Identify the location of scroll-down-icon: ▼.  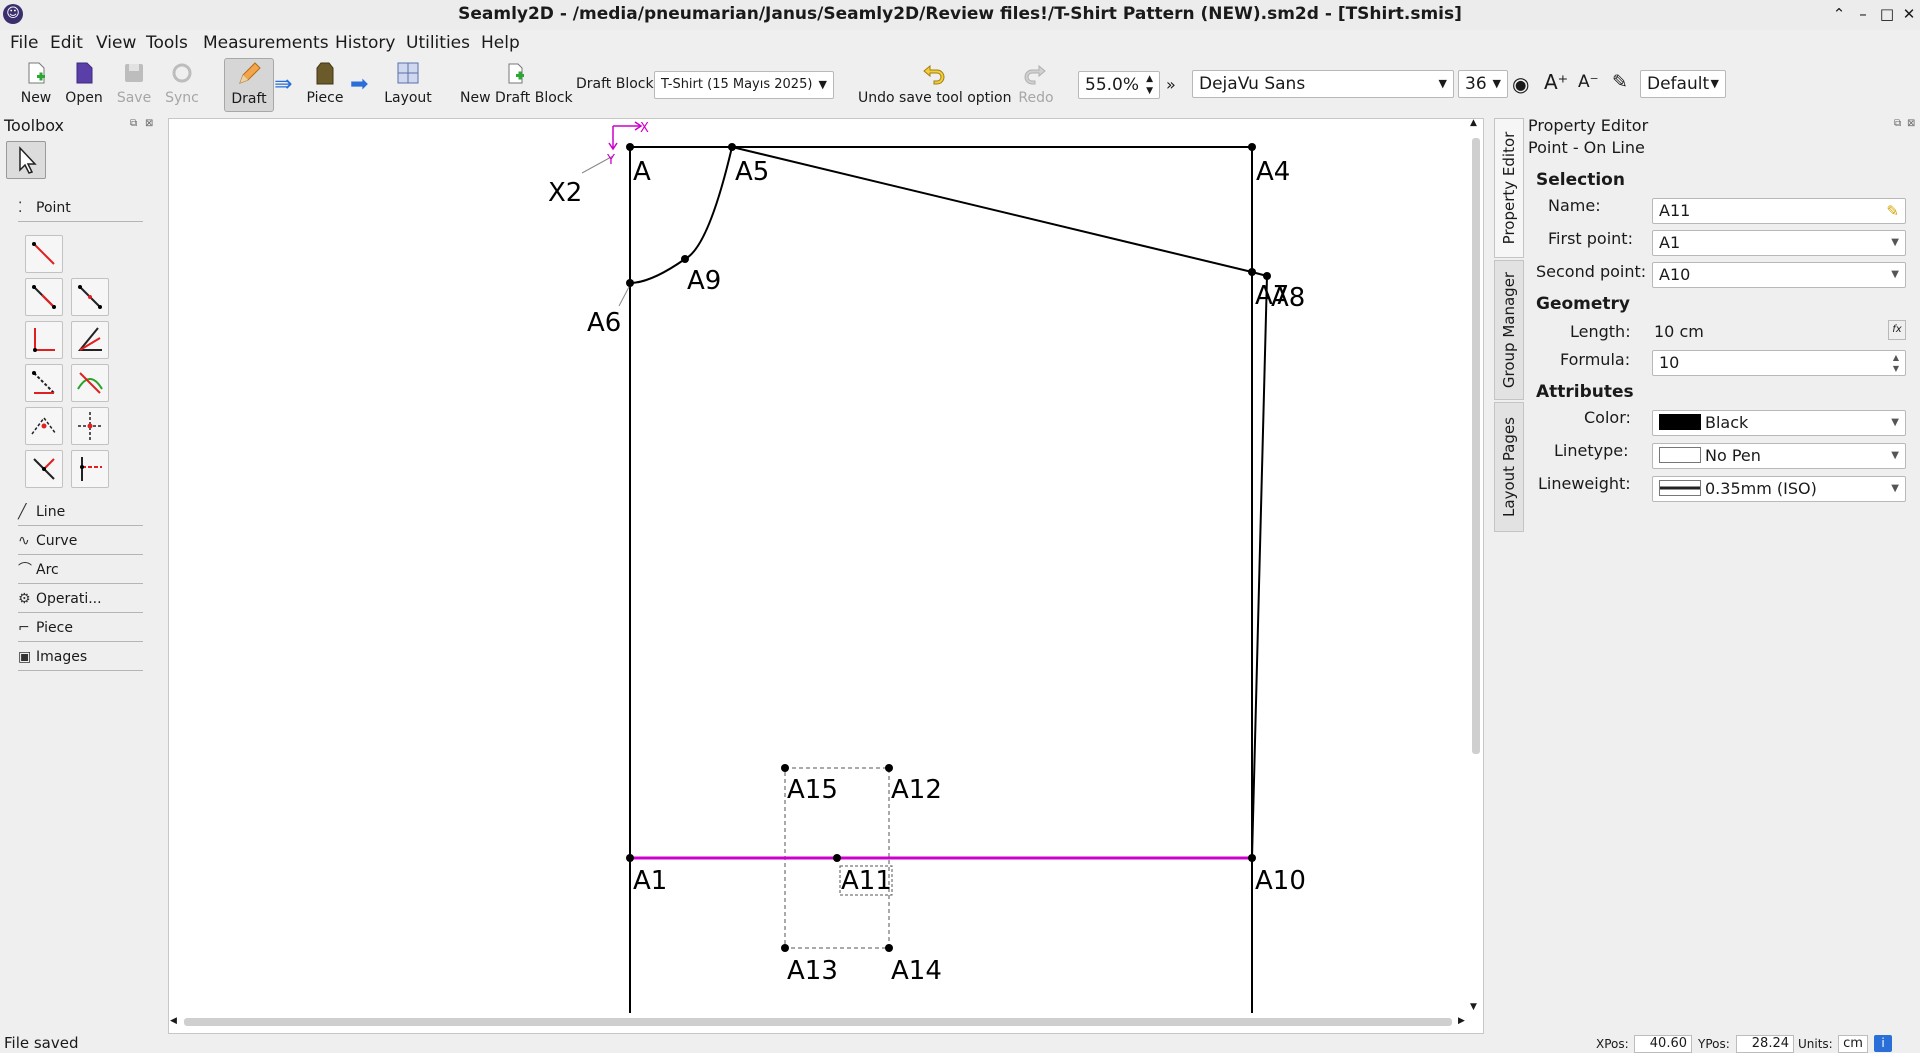
(1473, 1007).